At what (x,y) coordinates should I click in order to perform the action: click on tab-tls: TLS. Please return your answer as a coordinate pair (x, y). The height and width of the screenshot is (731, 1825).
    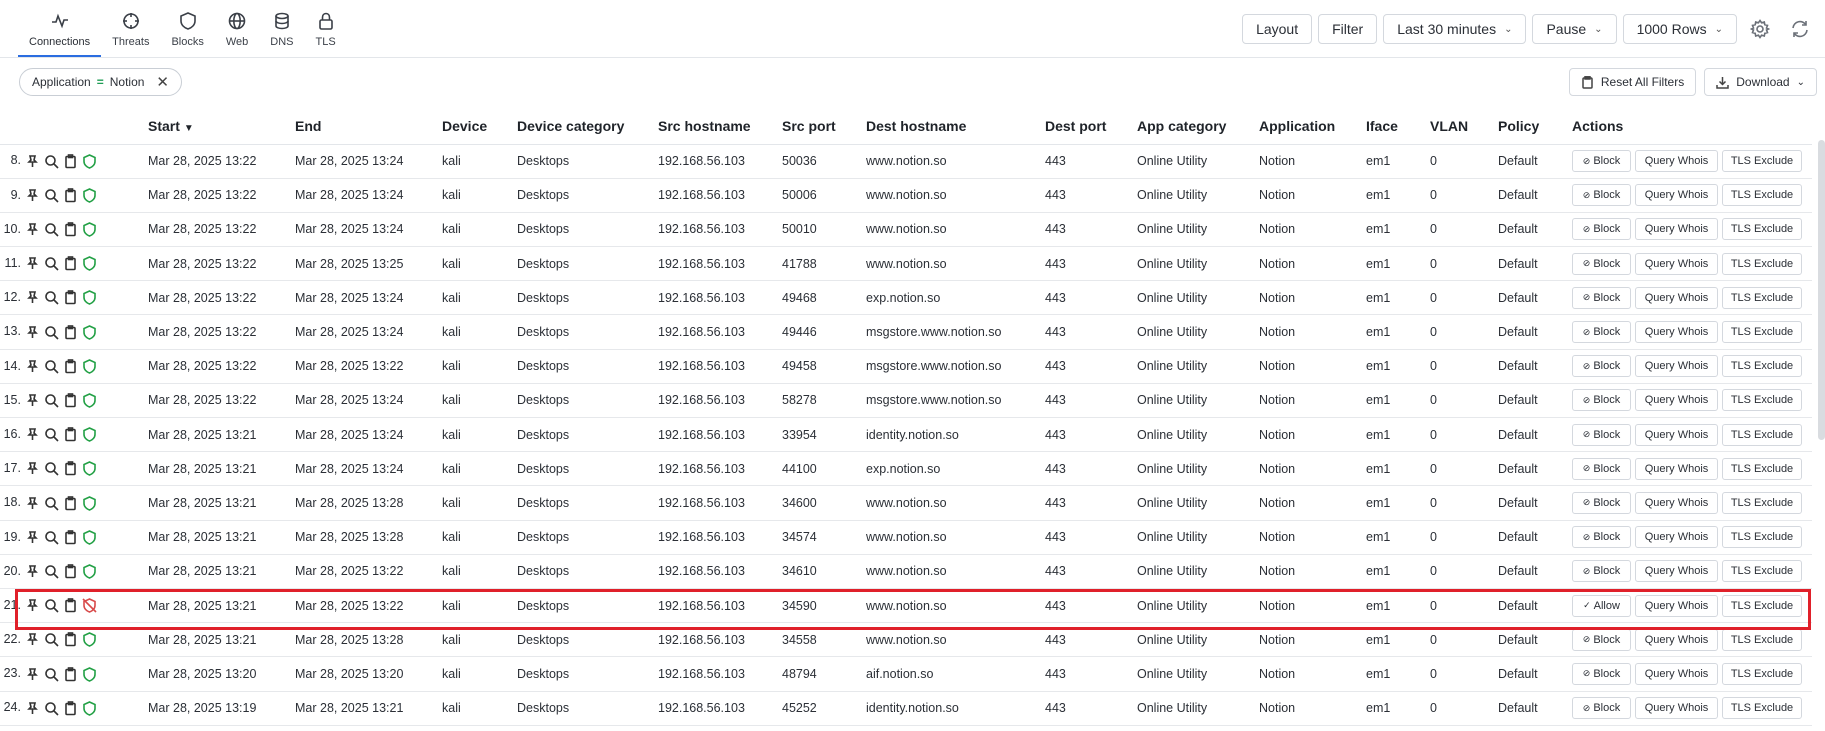
    Looking at the image, I should click on (326, 28).